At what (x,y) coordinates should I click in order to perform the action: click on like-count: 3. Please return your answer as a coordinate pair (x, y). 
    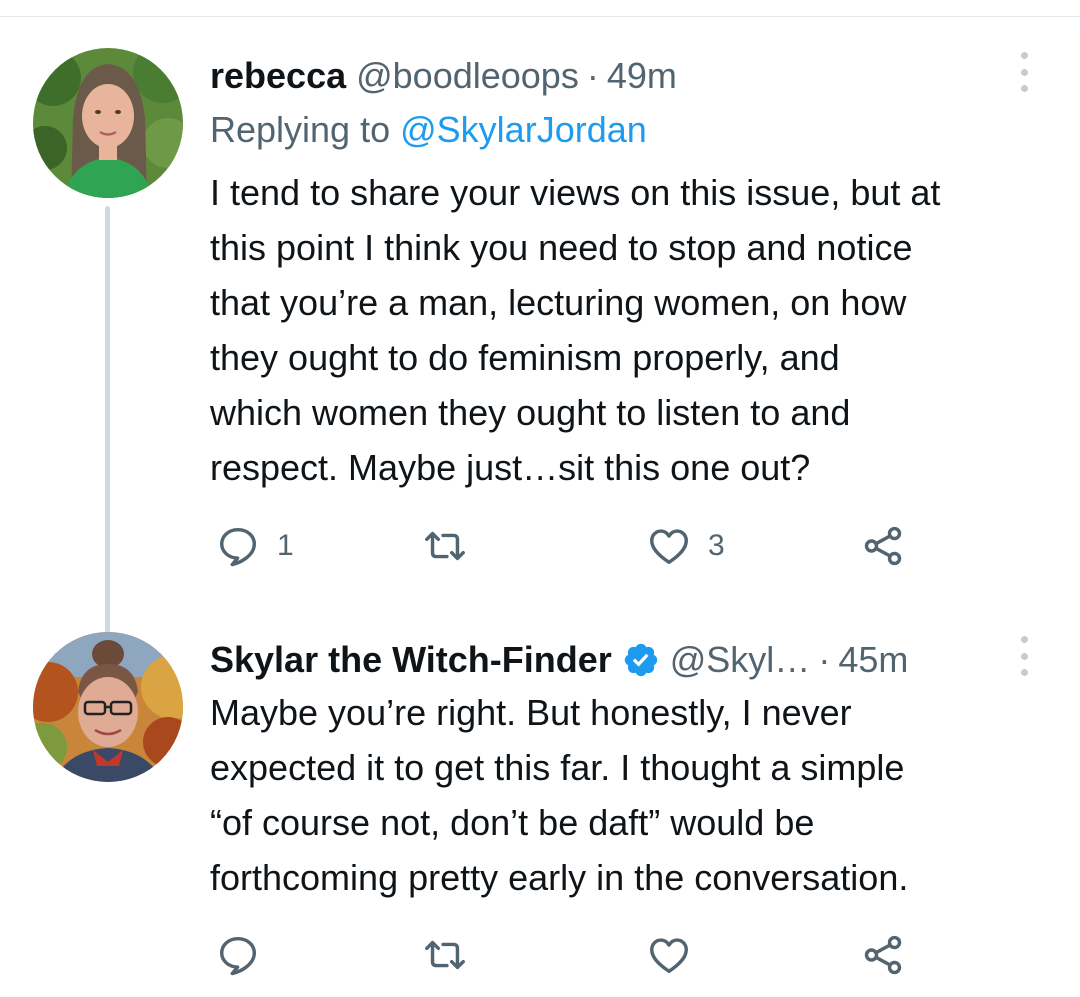
    Looking at the image, I should click on (716, 545).